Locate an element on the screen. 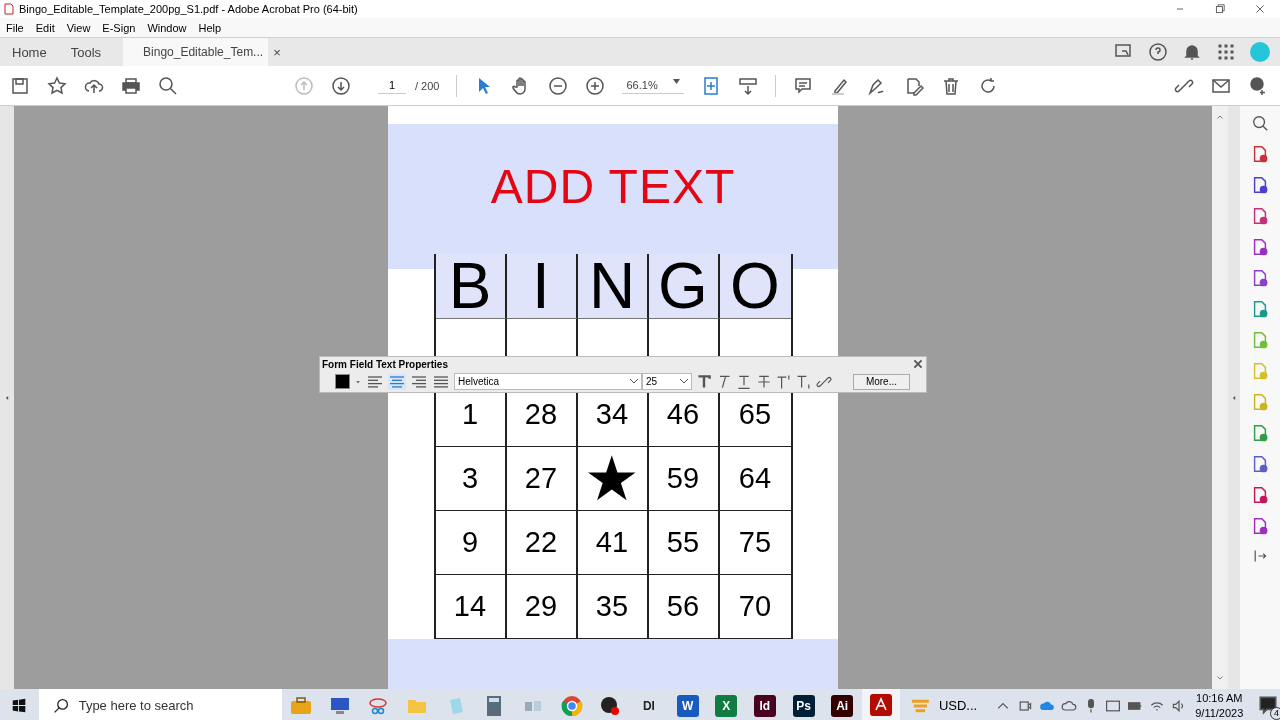 The image size is (1280, 720). app-tile-icon: Ps is located at coordinates (803, 705).